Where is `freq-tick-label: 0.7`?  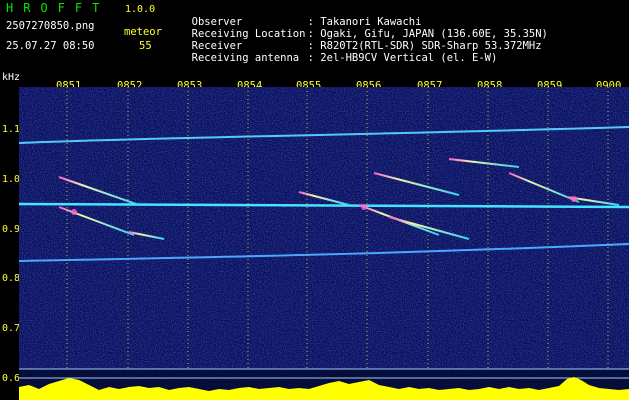 freq-tick-label: 0.7 is located at coordinates (11, 328).